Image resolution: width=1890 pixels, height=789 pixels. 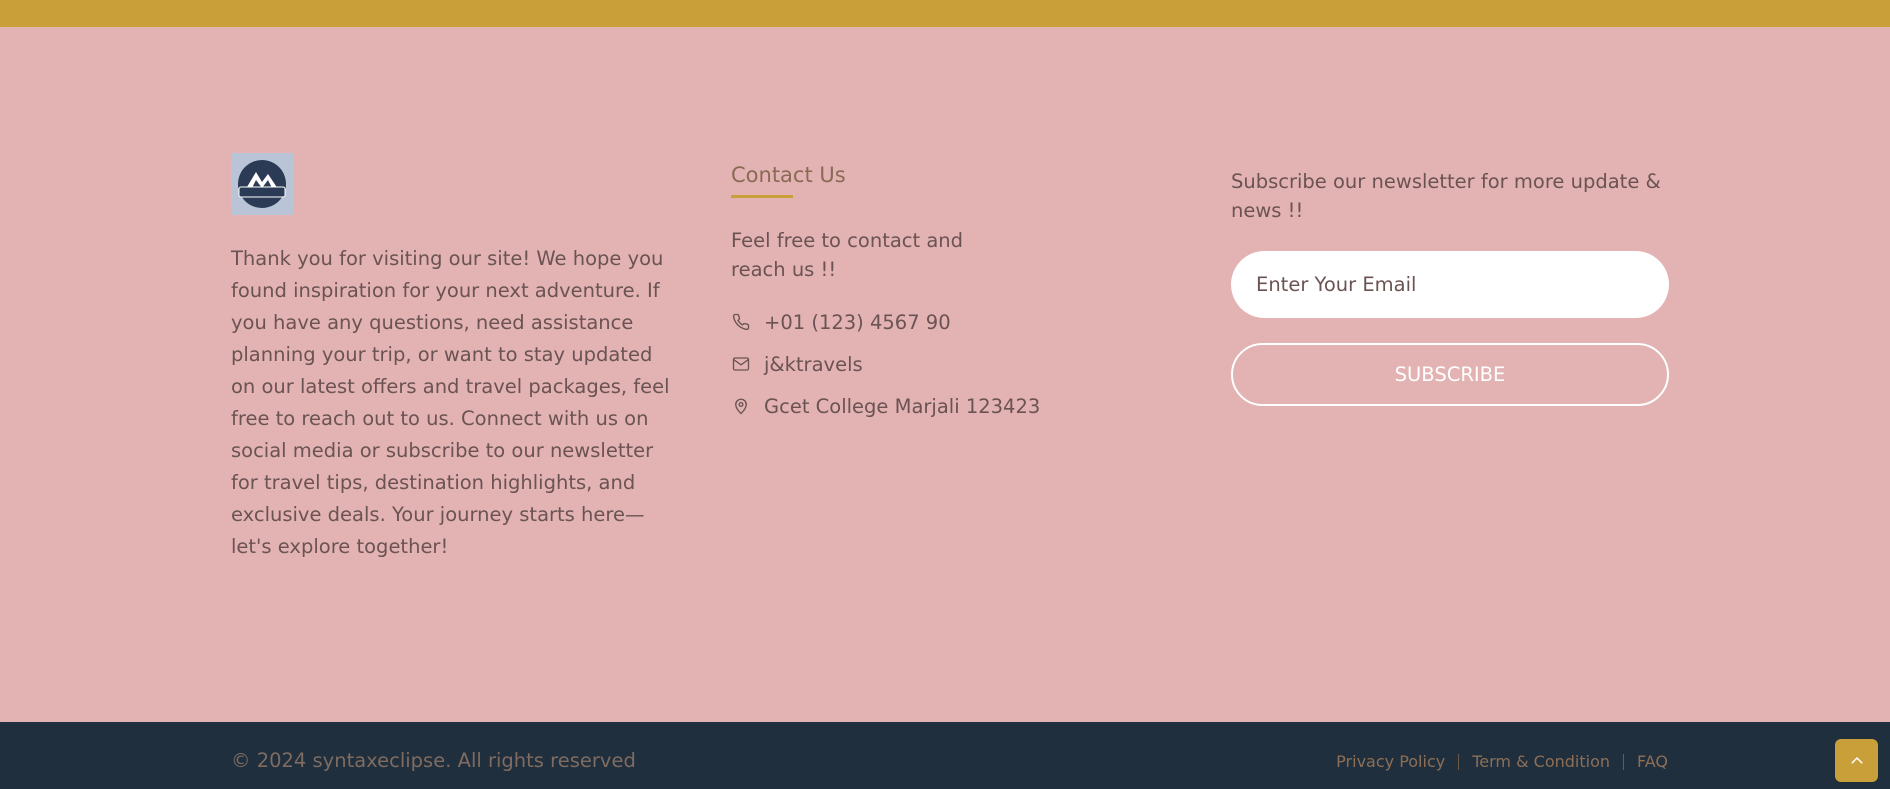 I want to click on contact-email: j&ktravels, so click(x=813, y=364).